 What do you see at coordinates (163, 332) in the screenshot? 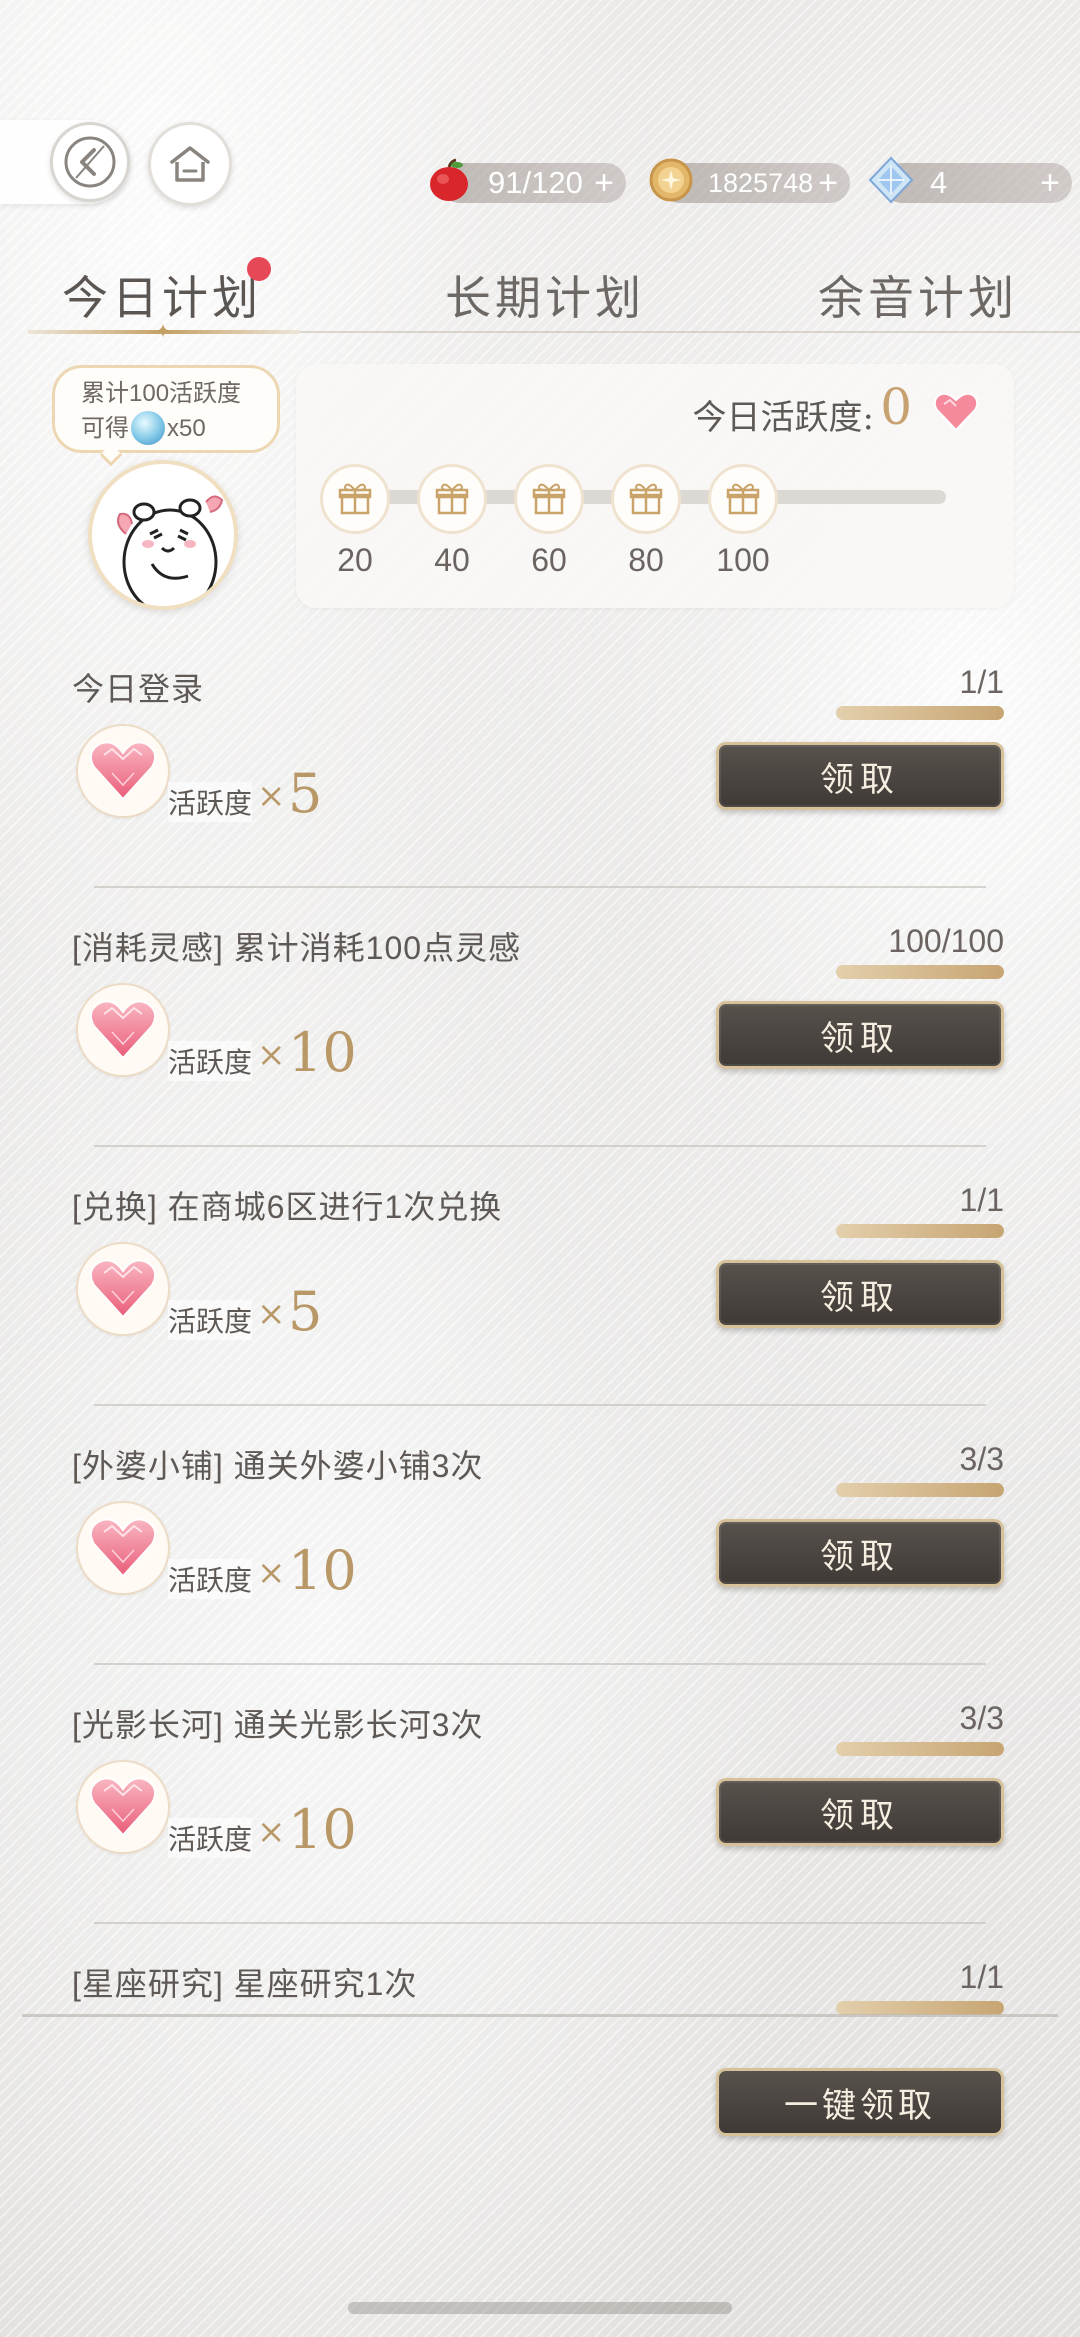
I see `sparkle-icon: ✦` at bounding box center [163, 332].